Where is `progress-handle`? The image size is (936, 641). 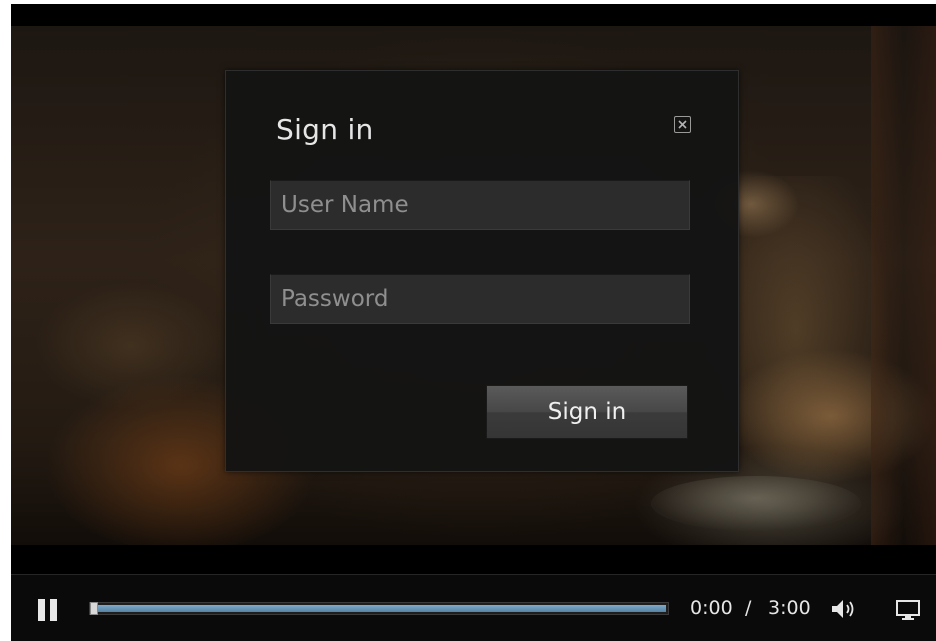
progress-handle is located at coordinates (94, 608).